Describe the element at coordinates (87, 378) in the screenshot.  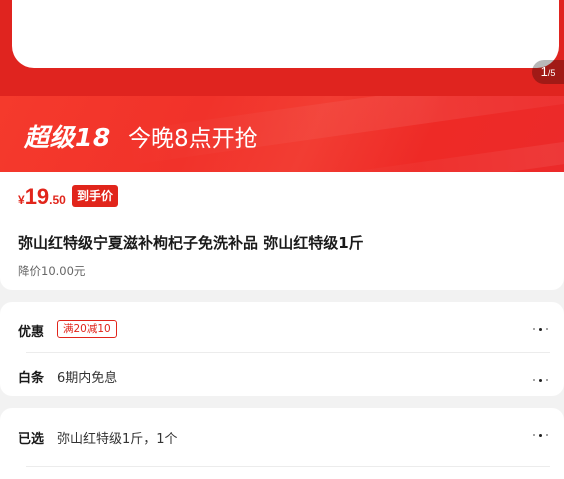
I see `baitiao-text: 6期内免息` at that location.